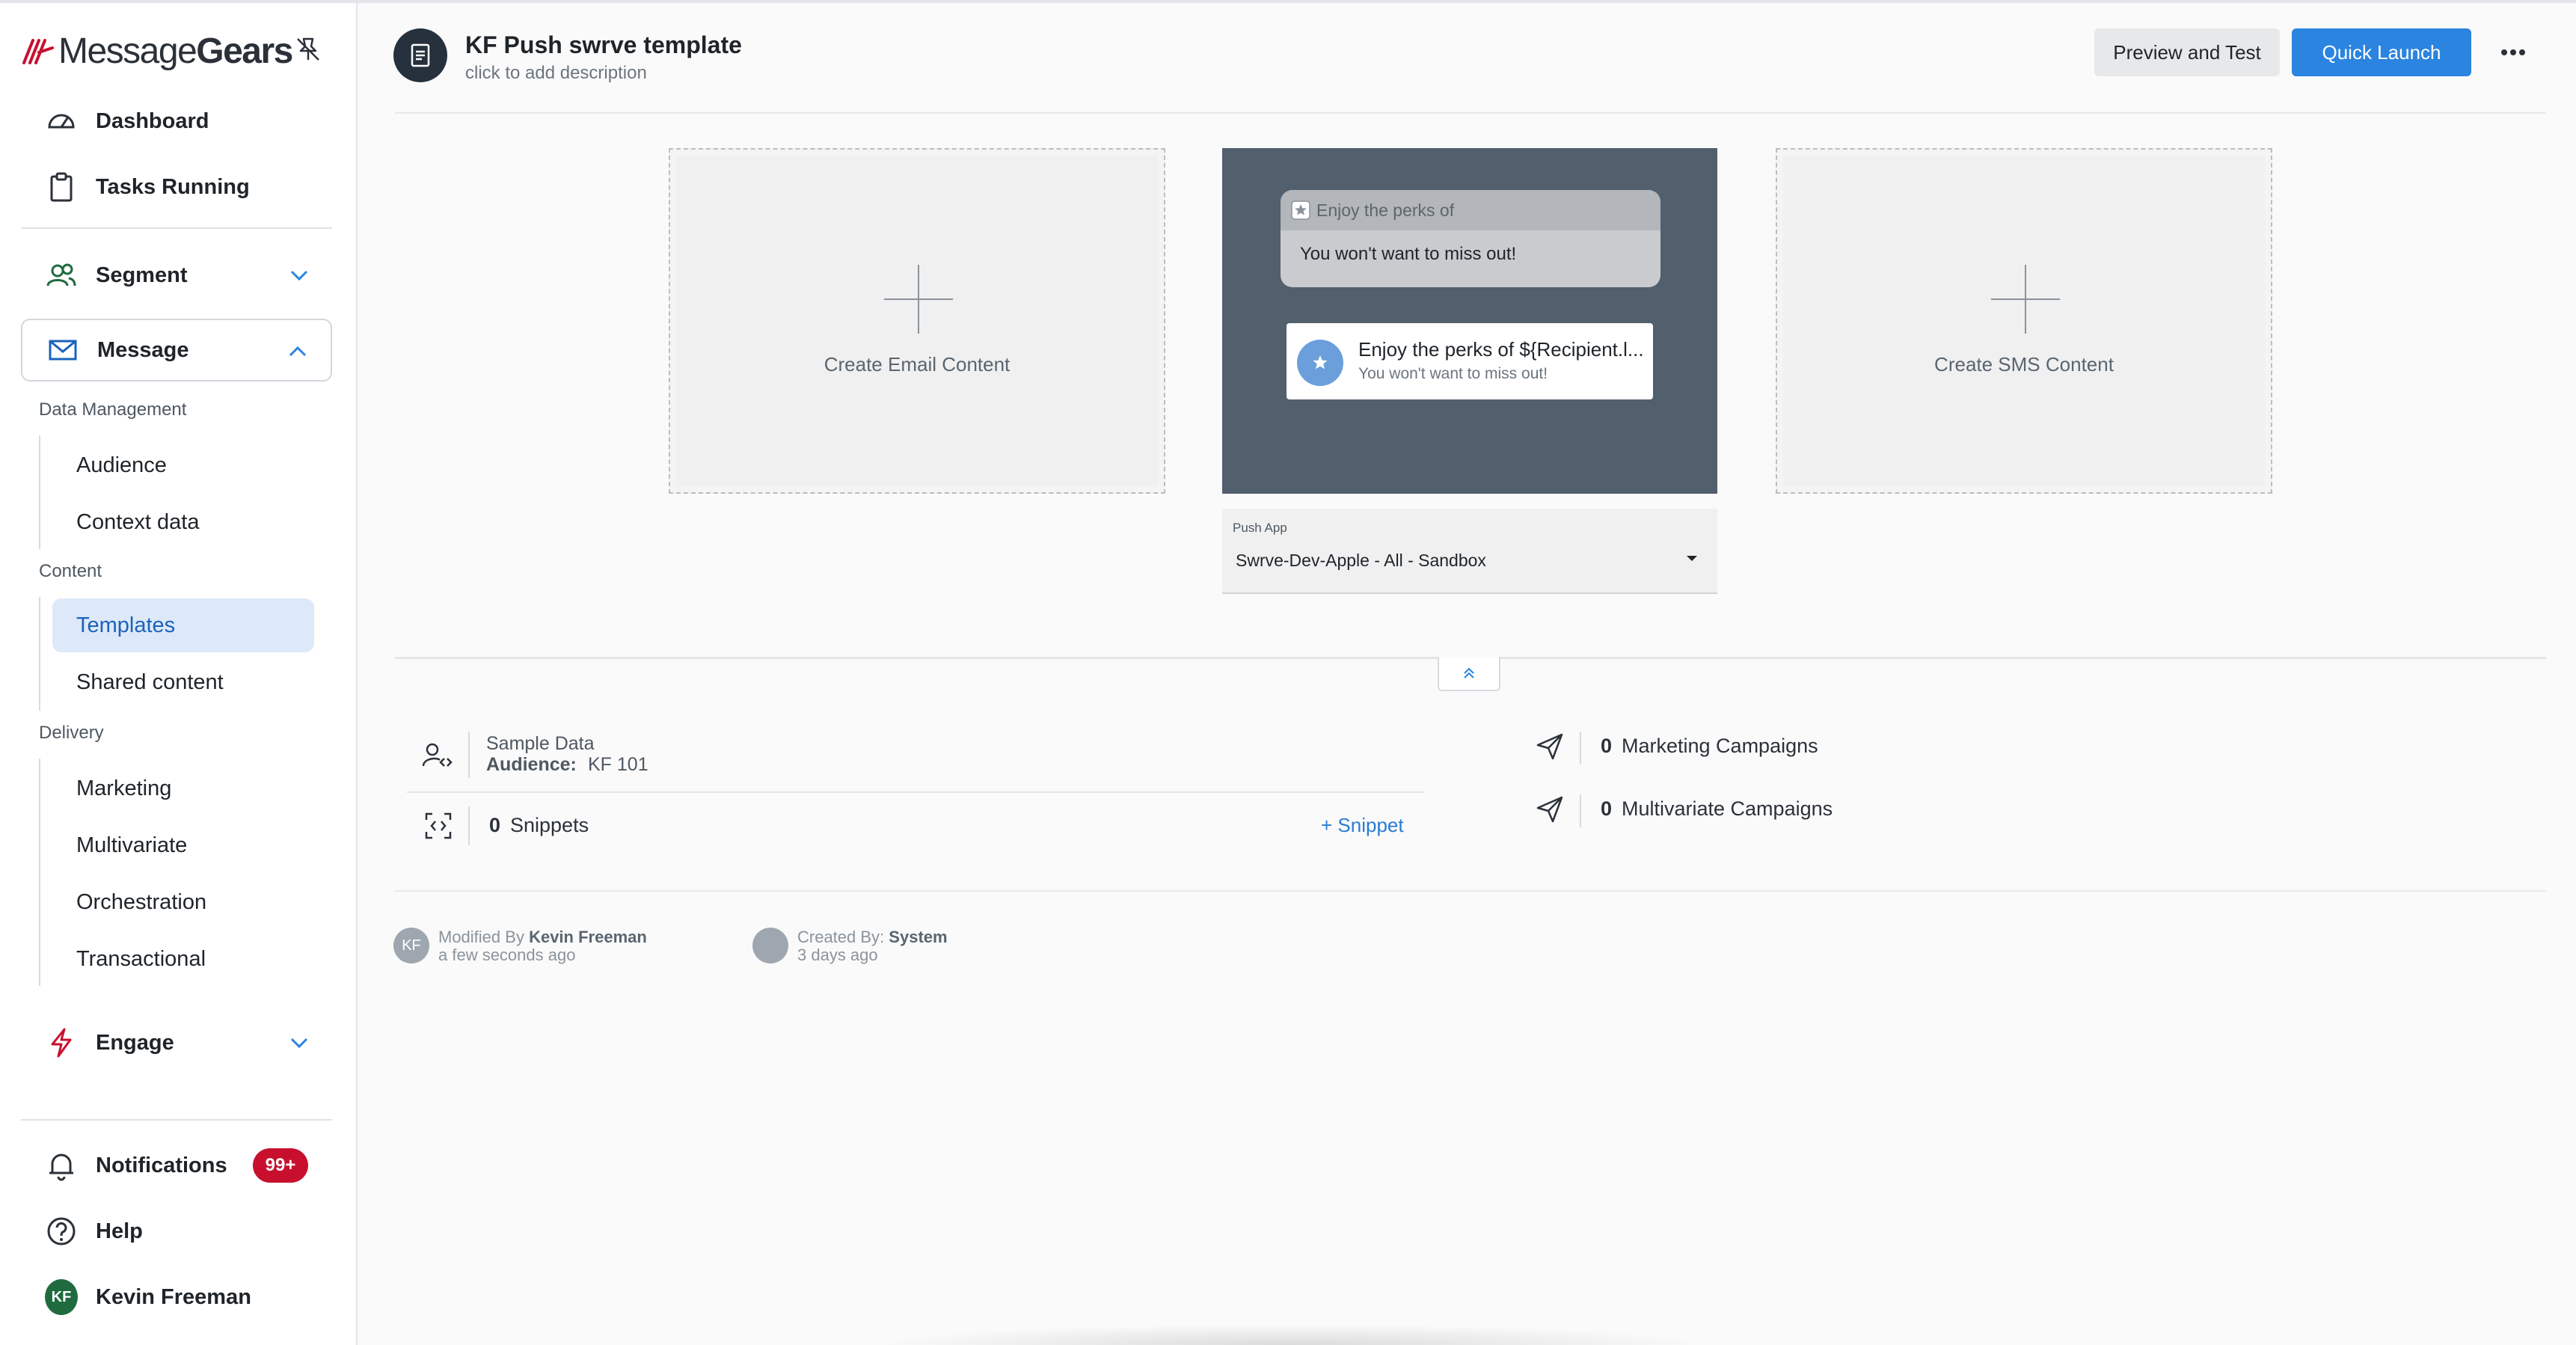 The width and height of the screenshot is (2576, 1345). Describe the element at coordinates (183, 788) in the screenshot. I see `sidebar-item-marketing: Marketing` at that location.